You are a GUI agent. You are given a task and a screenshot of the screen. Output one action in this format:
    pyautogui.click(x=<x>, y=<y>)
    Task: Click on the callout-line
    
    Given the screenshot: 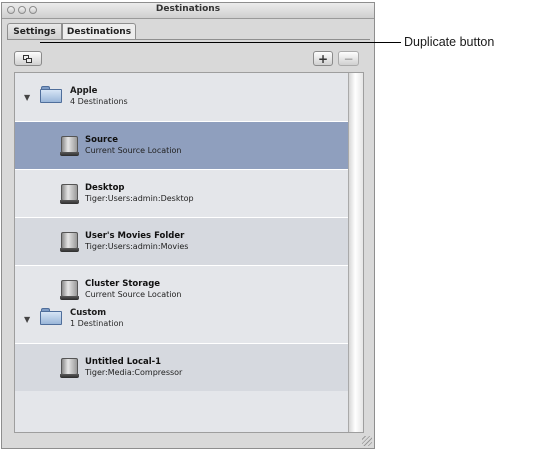 What is the action you would take?
    pyautogui.click(x=220, y=42)
    